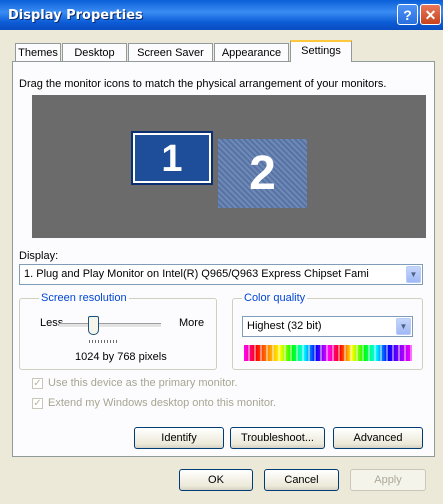  Describe the element at coordinates (284, 326) in the screenshot. I see `color-quality-value: Highest (32 bit)` at that location.